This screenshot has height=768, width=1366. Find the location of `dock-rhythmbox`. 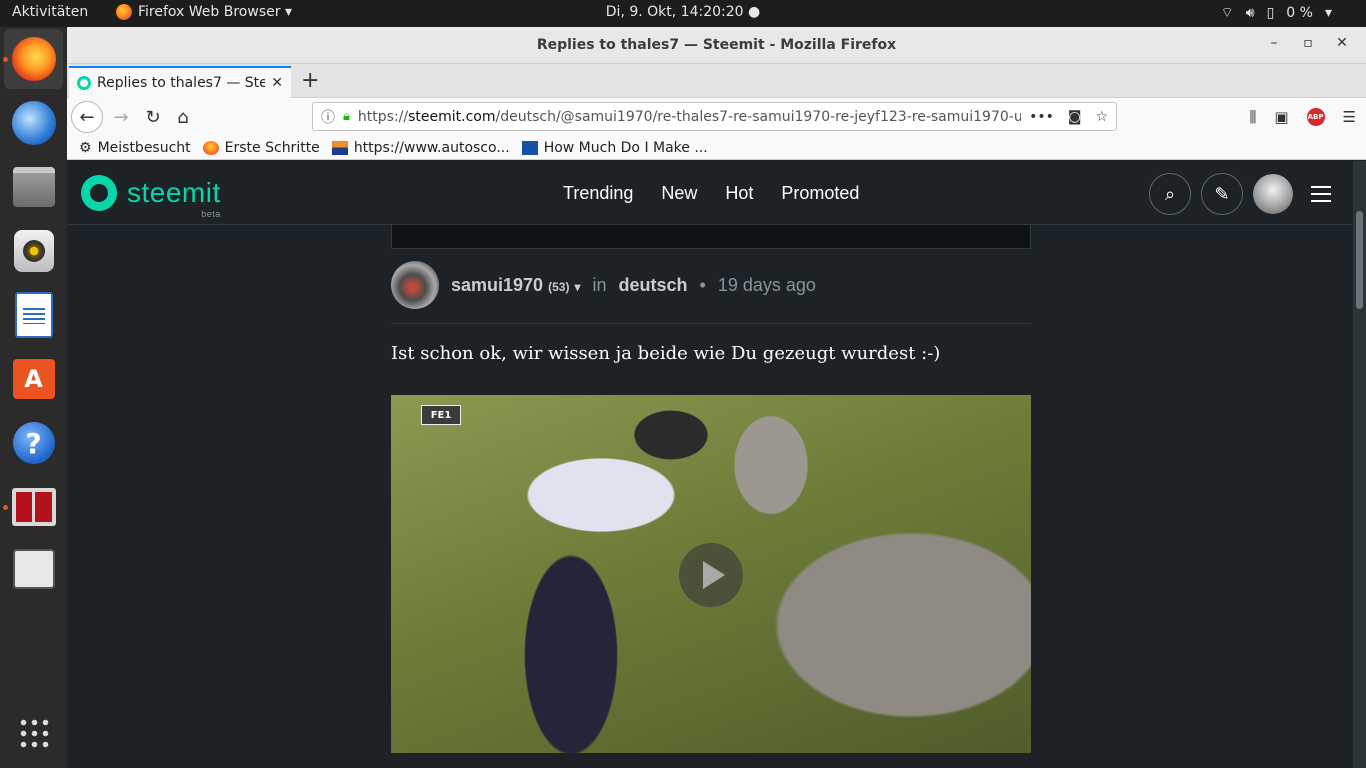

dock-rhythmbox is located at coordinates (33, 251).